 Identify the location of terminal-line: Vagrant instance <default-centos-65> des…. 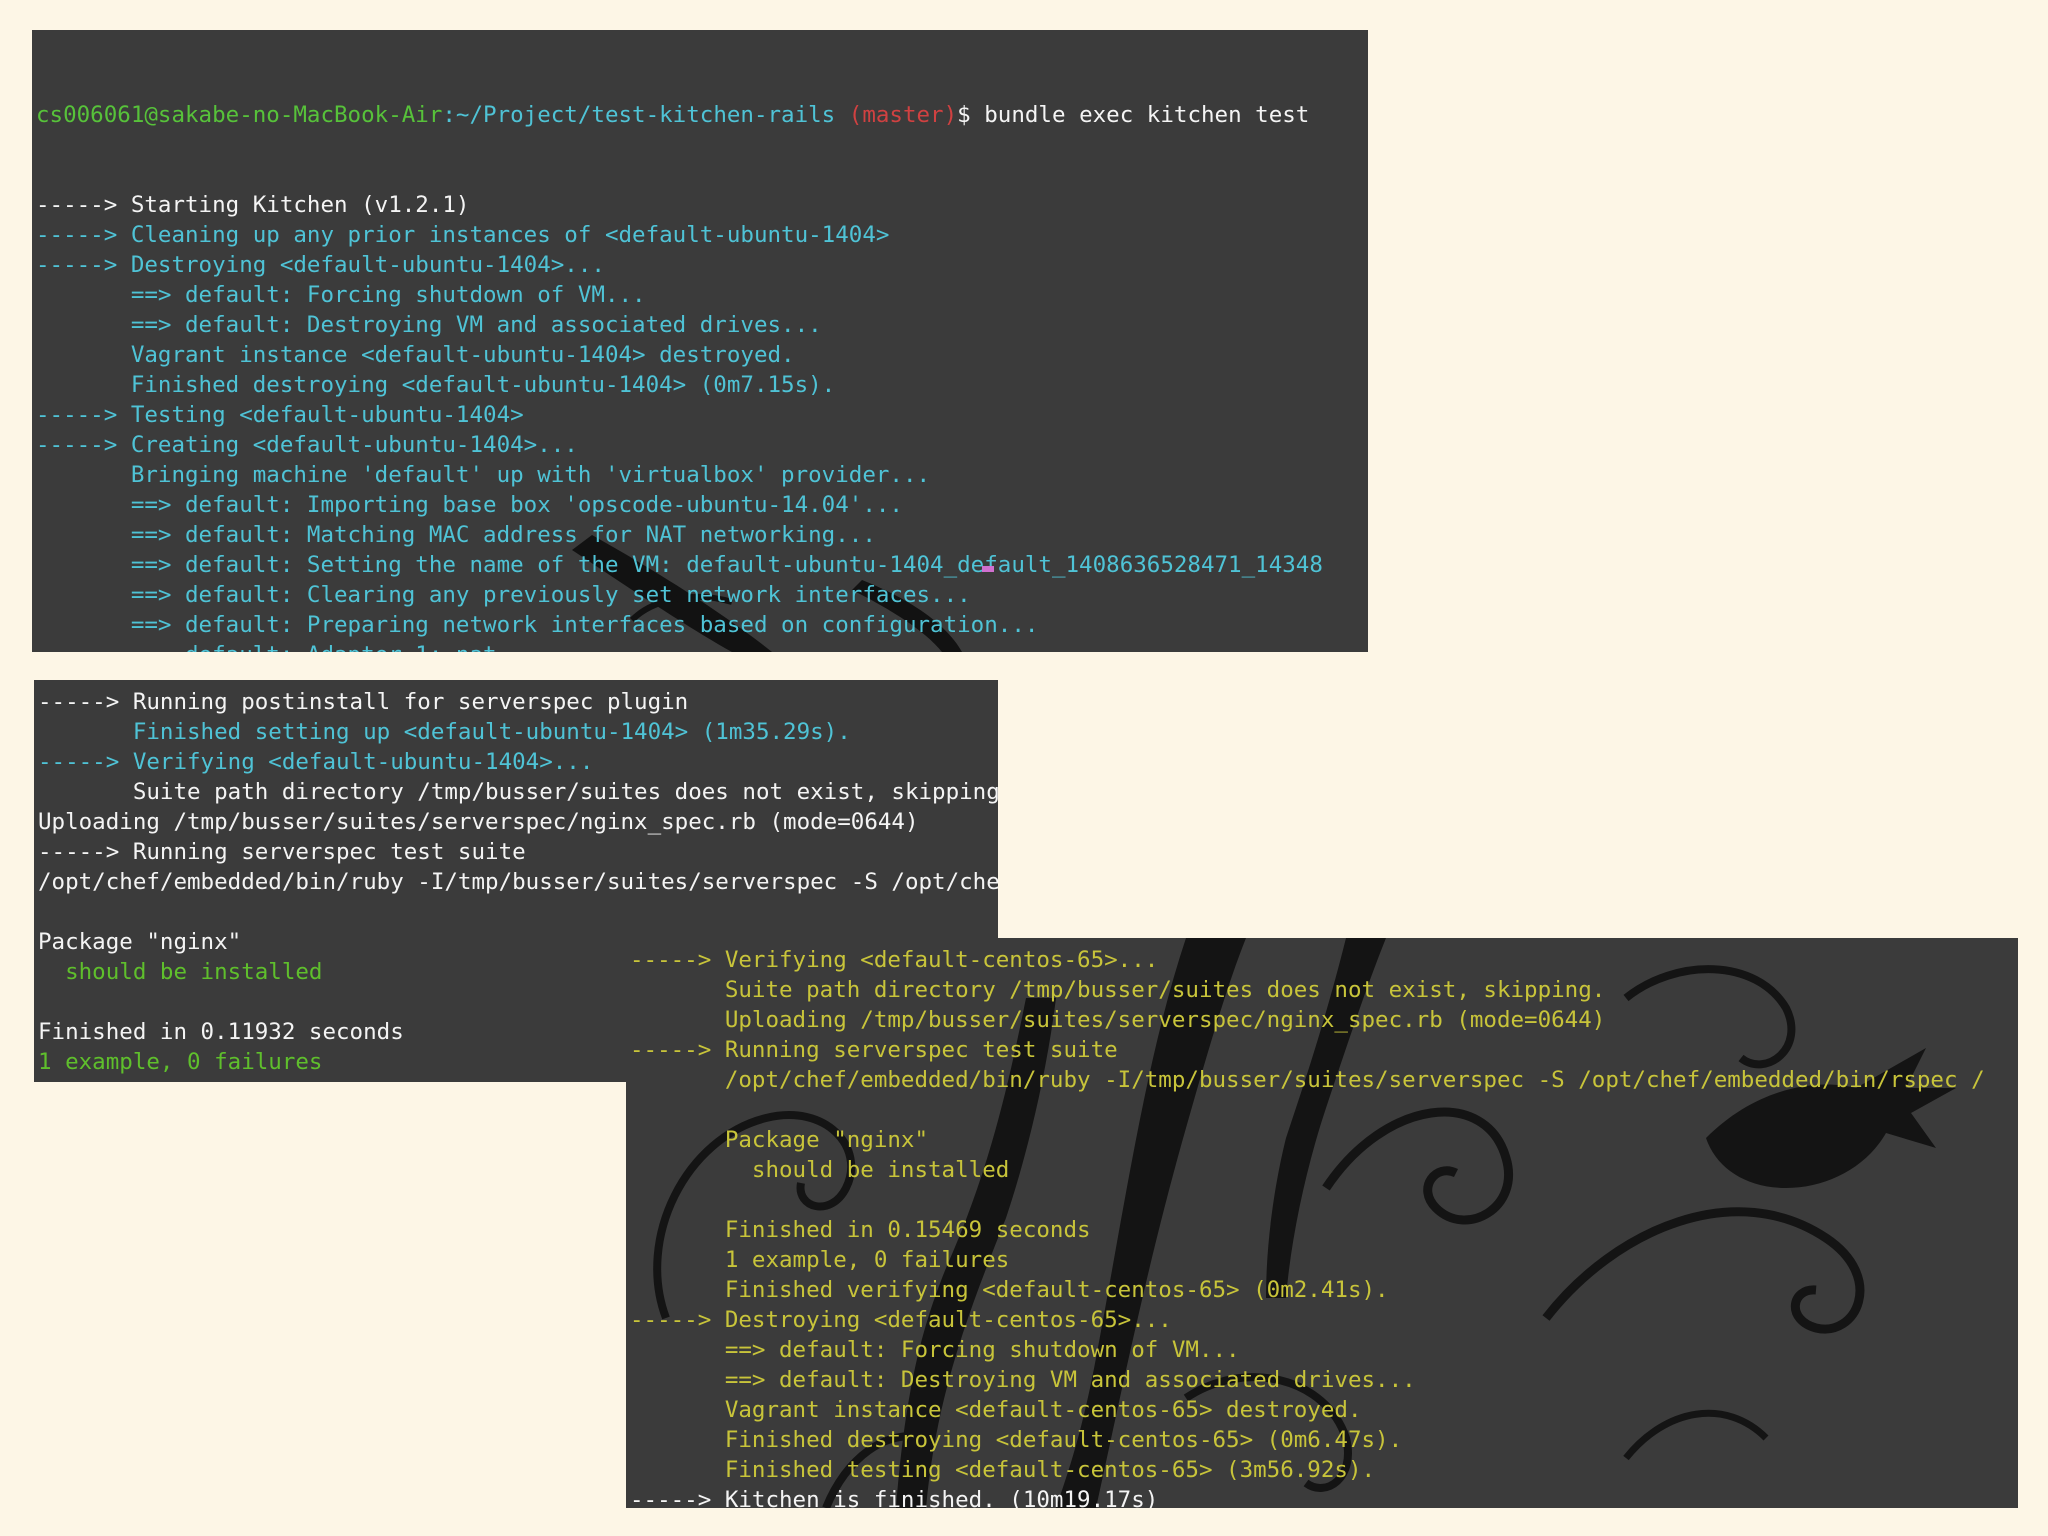
(996, 1410).